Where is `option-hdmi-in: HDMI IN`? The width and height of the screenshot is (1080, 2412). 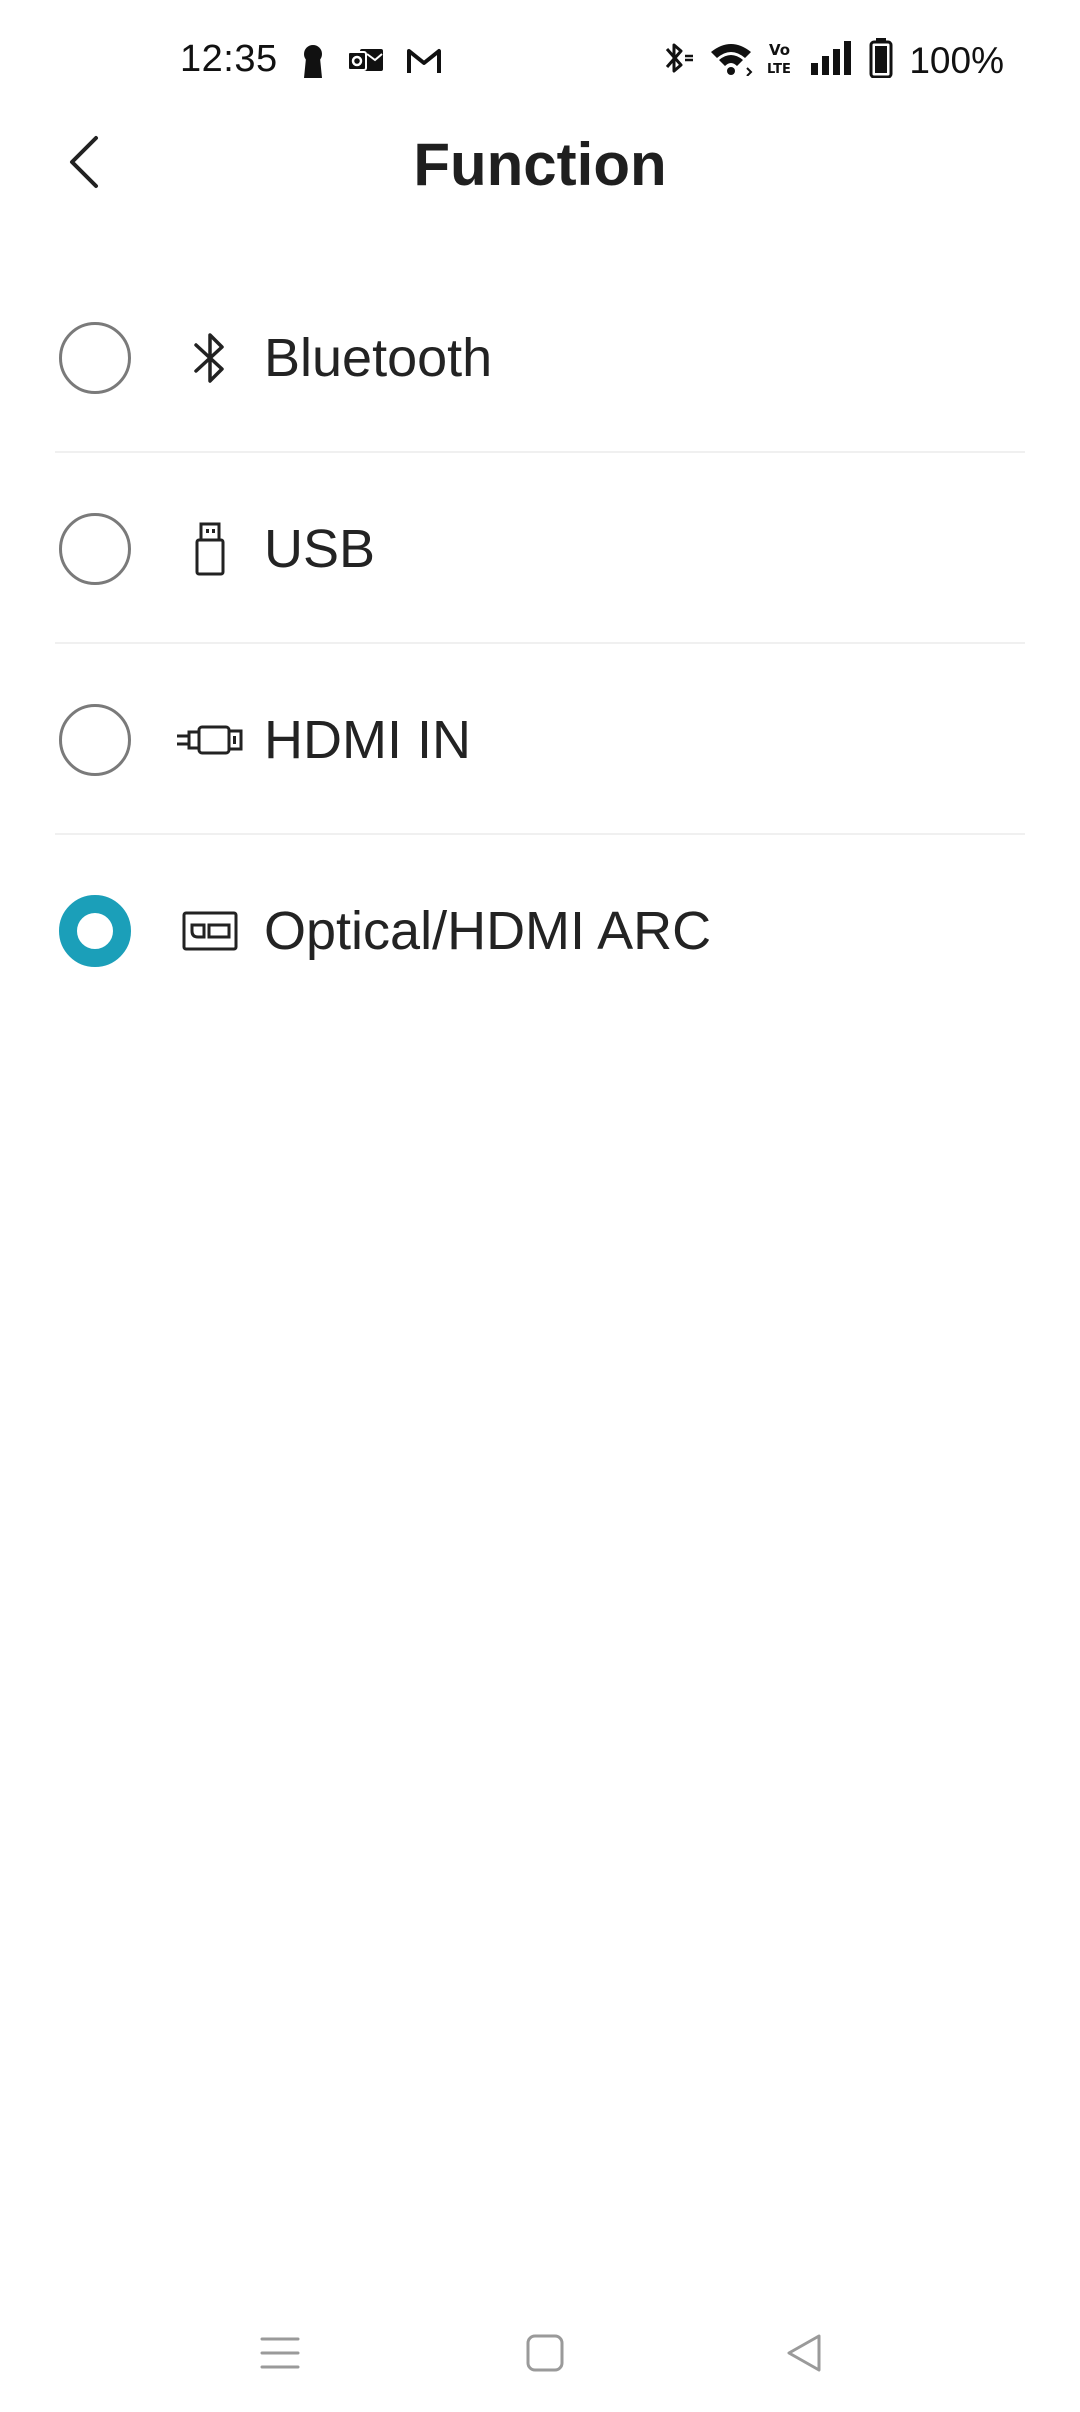
option-hdmi-in: HDMI IN is located at coordinates (540, 739).